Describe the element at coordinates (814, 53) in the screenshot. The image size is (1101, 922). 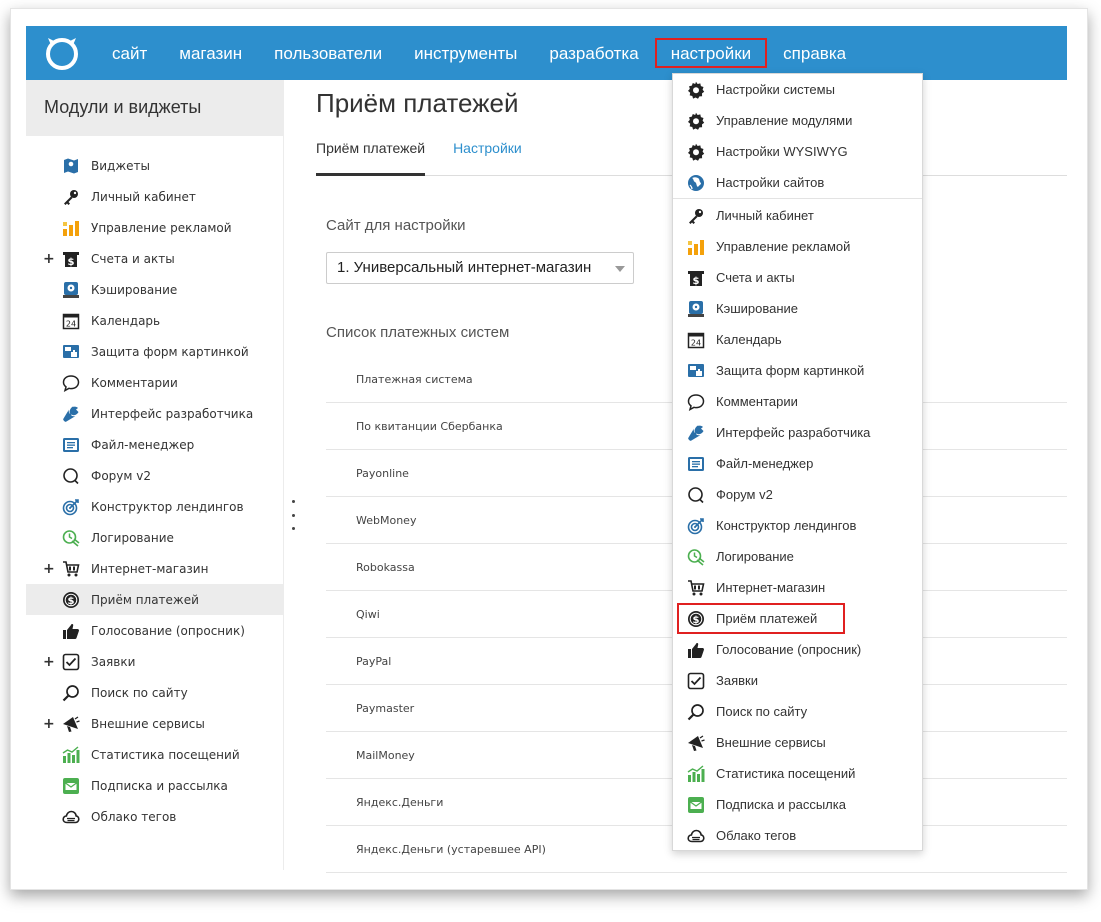
I see `top-nav-item: справка` at that location.